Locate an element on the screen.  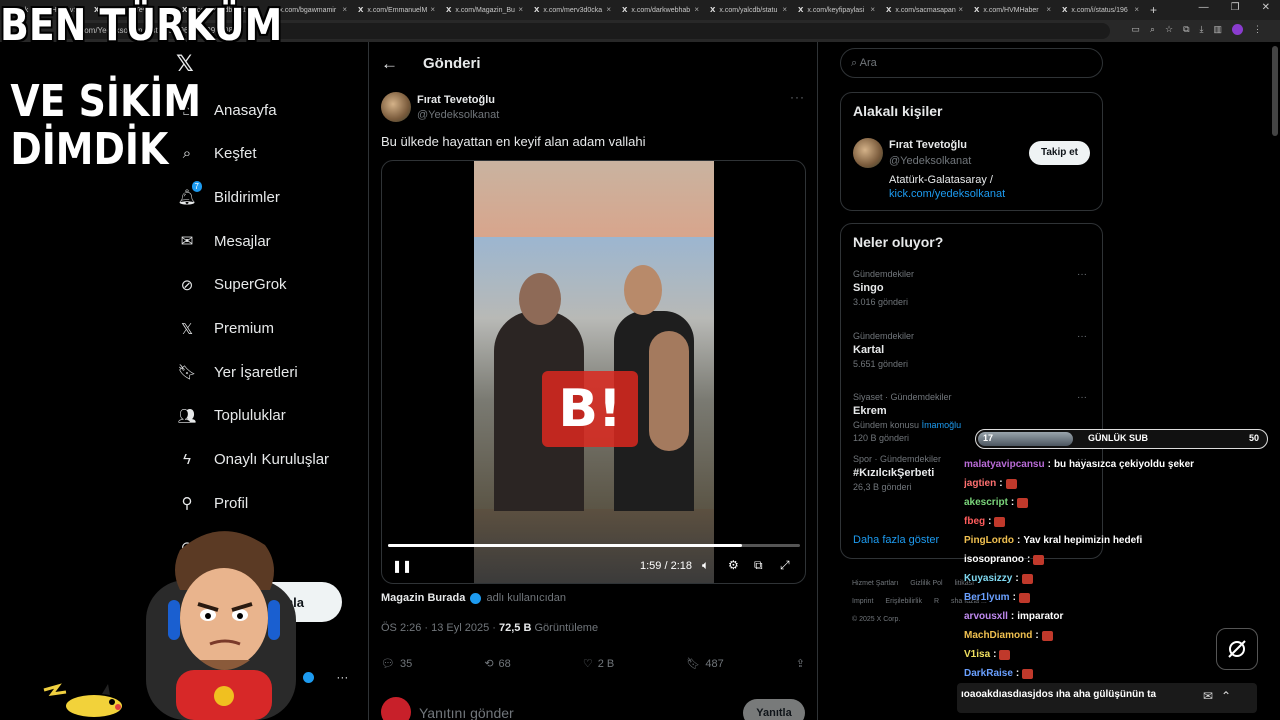
sidebar-item-2: 🔔︎ 7 Bildirimler is located at coordinates (228, 196).